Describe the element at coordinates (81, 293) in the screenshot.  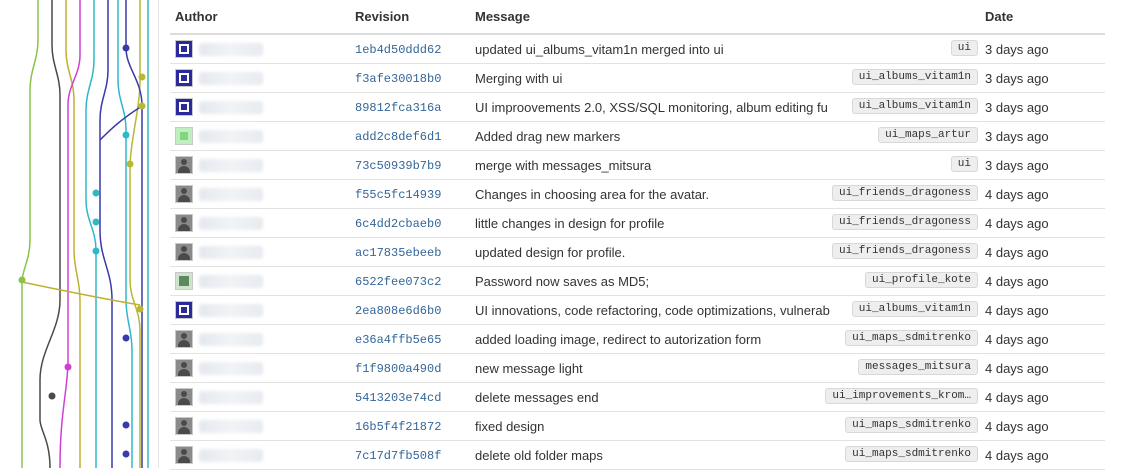
I see `graph-merge` at that location.